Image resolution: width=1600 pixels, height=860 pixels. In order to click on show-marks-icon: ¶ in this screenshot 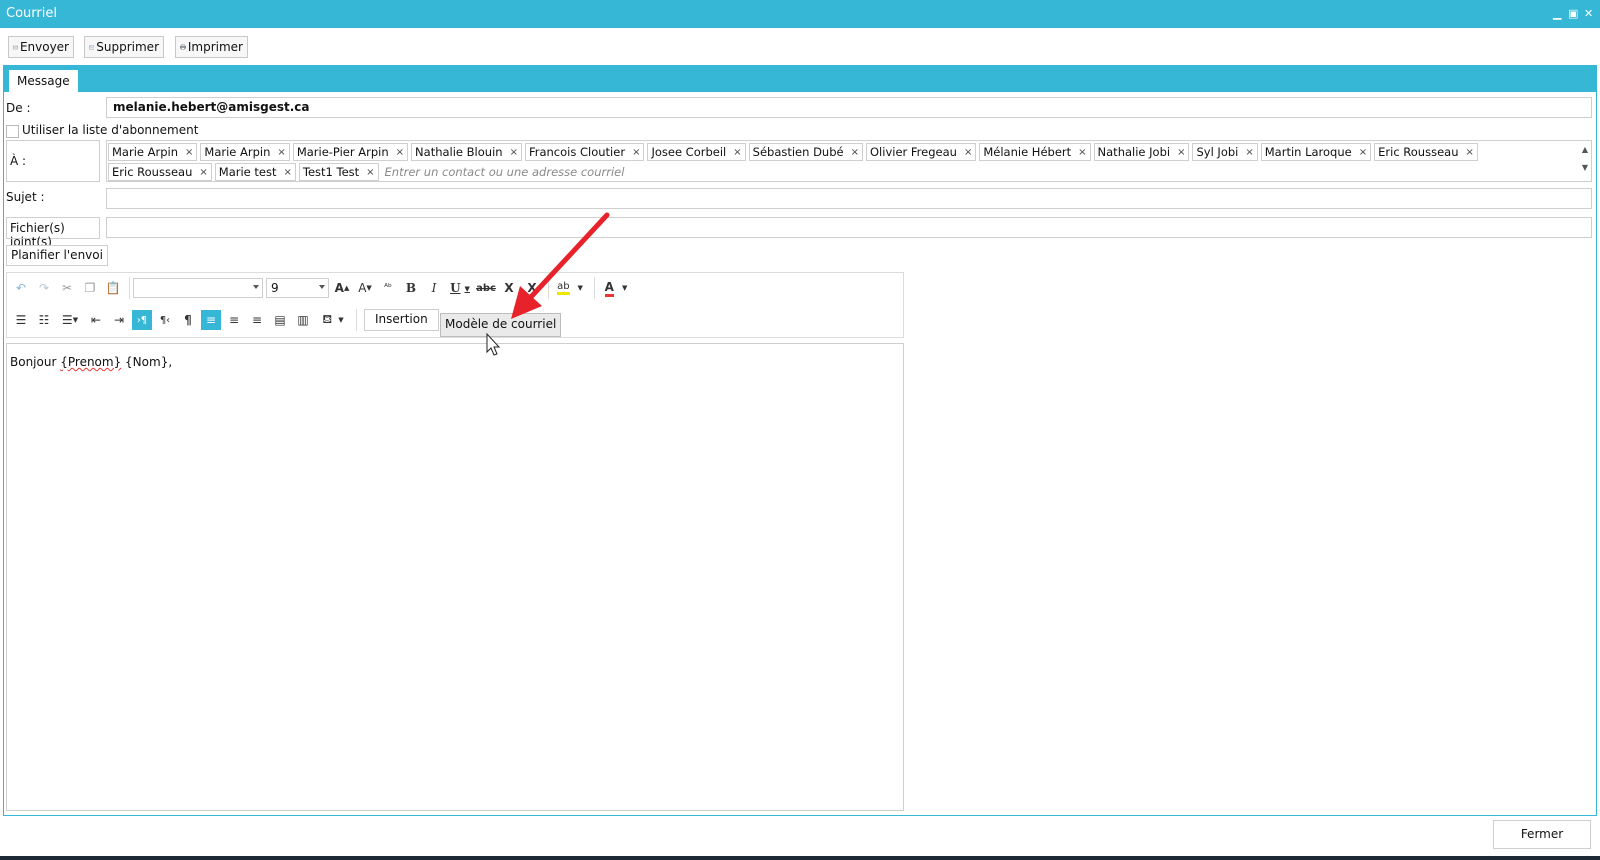, I will do `click(188, 320)`.